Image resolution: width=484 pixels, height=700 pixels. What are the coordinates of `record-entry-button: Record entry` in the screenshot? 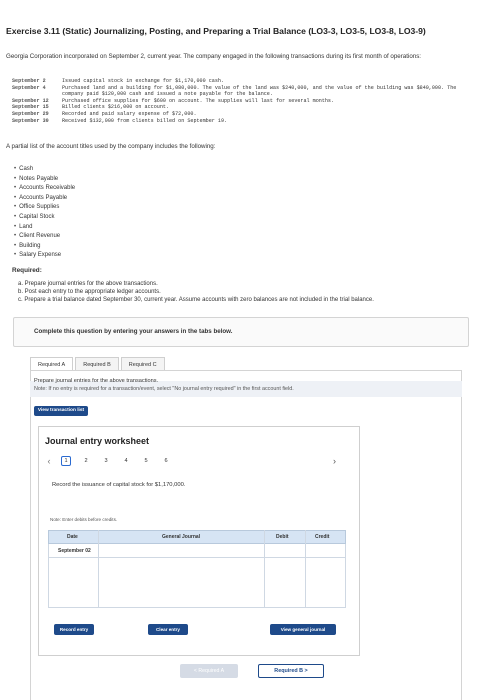 It's located at (74, 629).